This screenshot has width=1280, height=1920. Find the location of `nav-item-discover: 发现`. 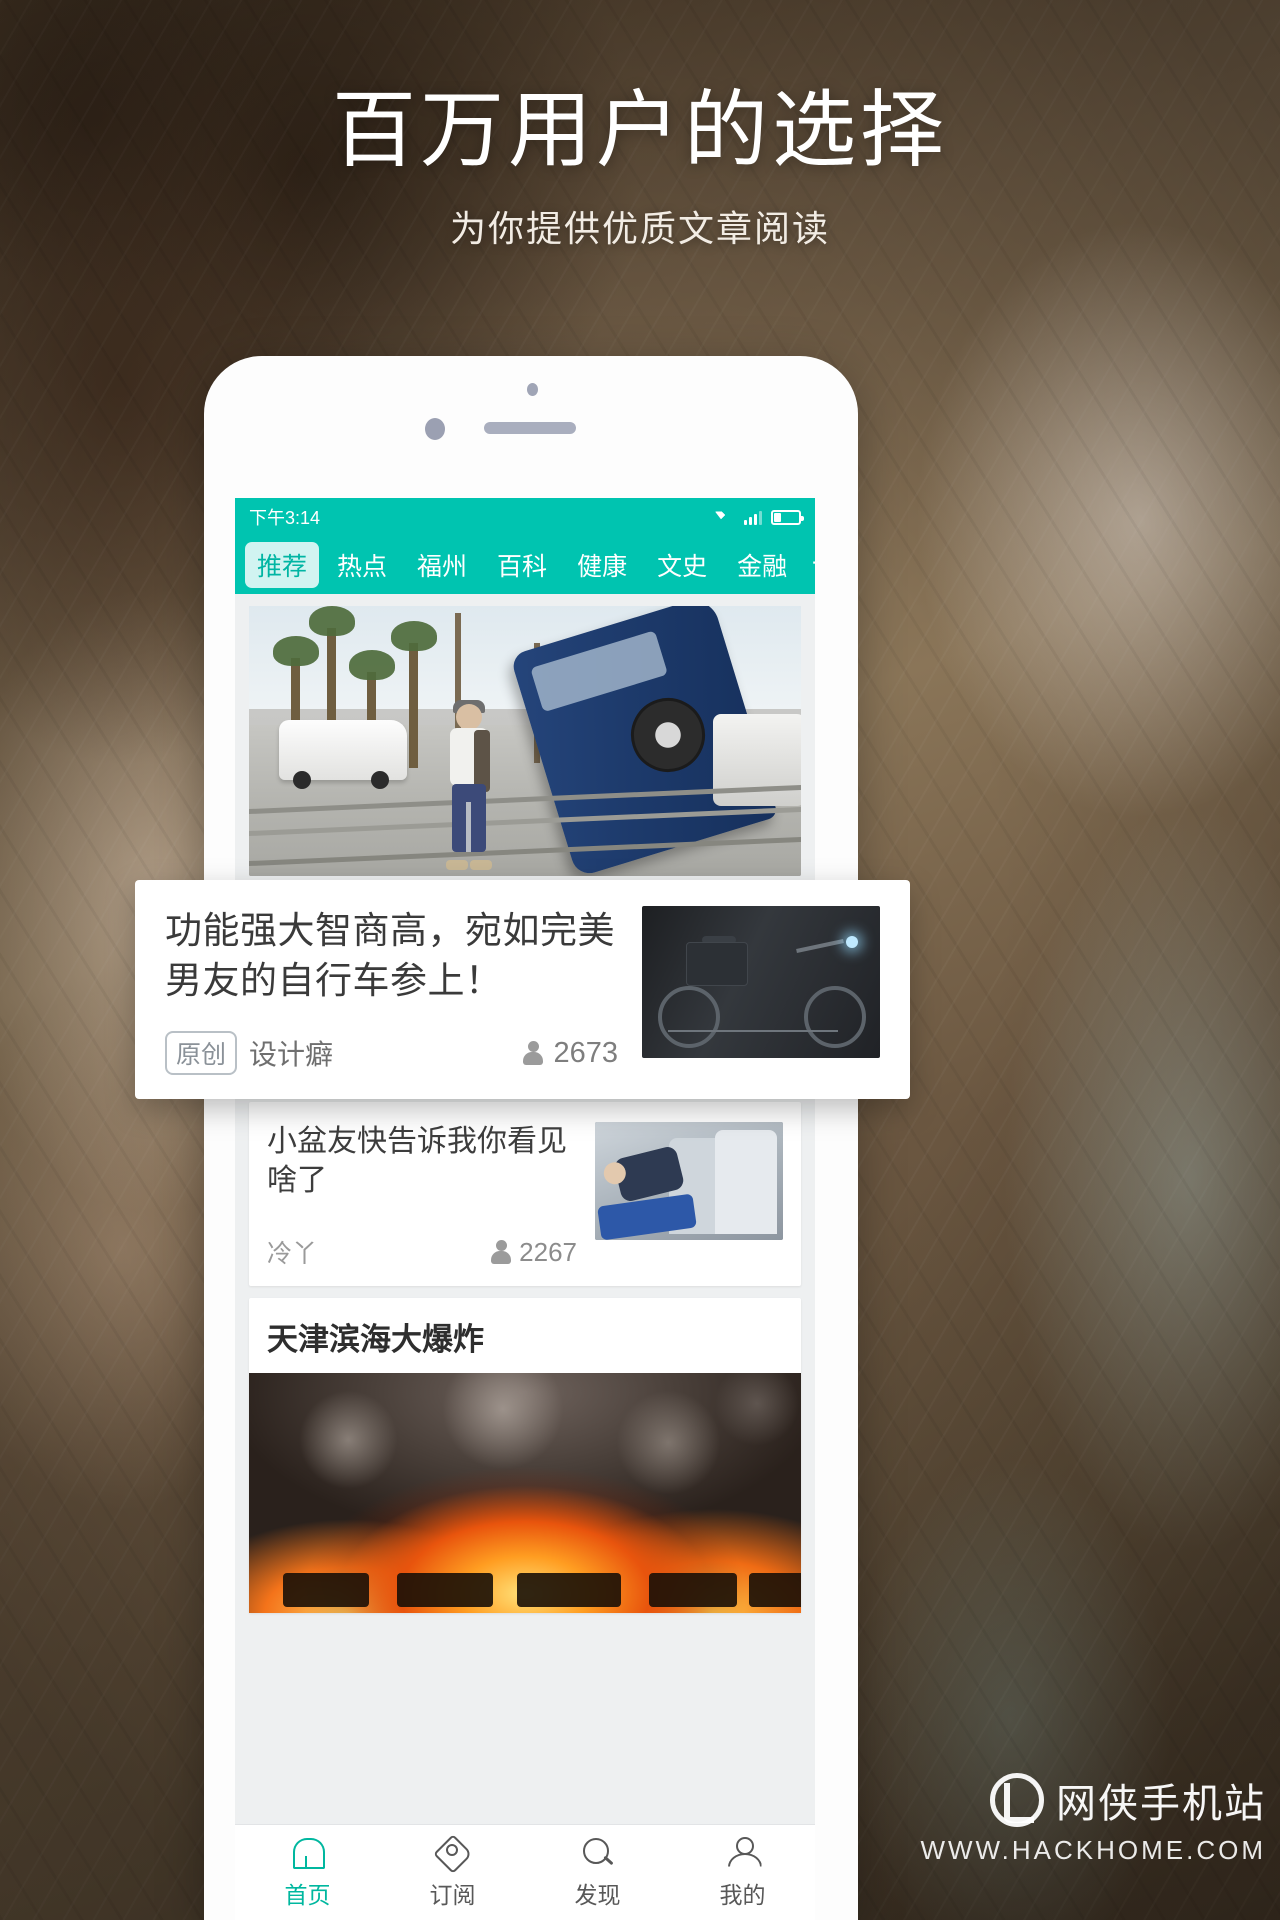

nav-item-discover: 发现 is located at coordinates (597, 1872).